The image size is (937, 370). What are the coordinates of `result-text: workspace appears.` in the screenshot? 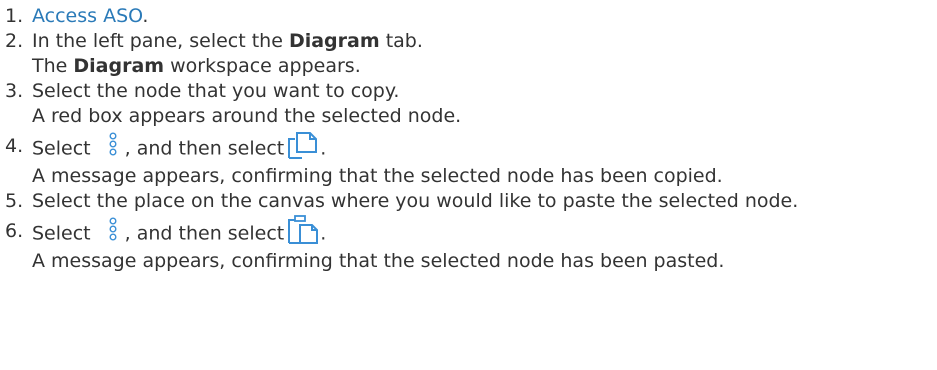 It's located at (262, 66).